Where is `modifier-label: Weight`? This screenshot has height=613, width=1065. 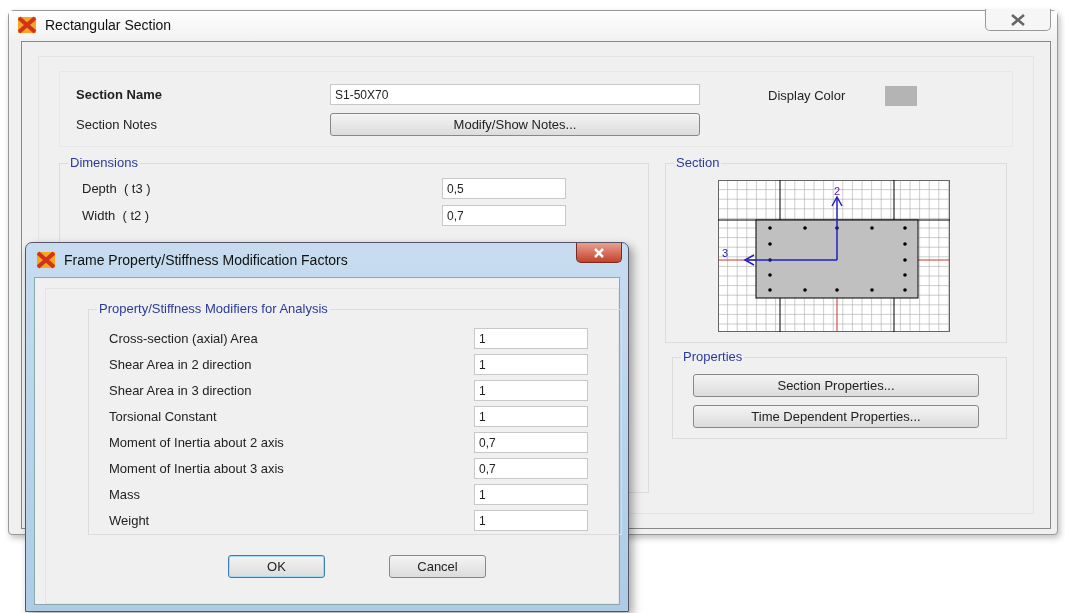 modifier-label: Weight is located at coordinates (130, 520).